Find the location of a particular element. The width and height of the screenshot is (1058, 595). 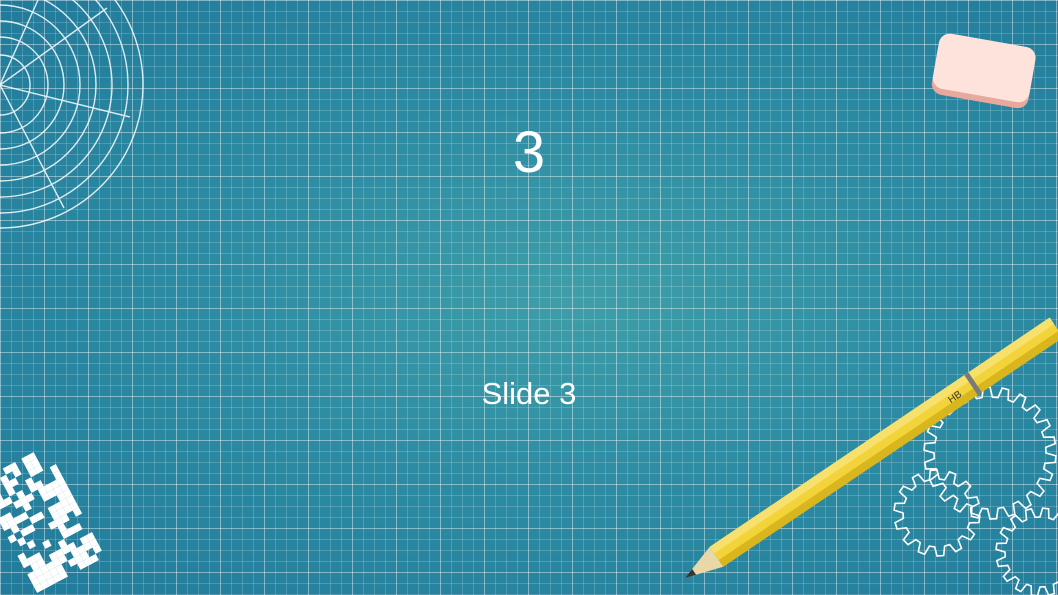

slide-number: 3 is located at coordinates (529, 152).